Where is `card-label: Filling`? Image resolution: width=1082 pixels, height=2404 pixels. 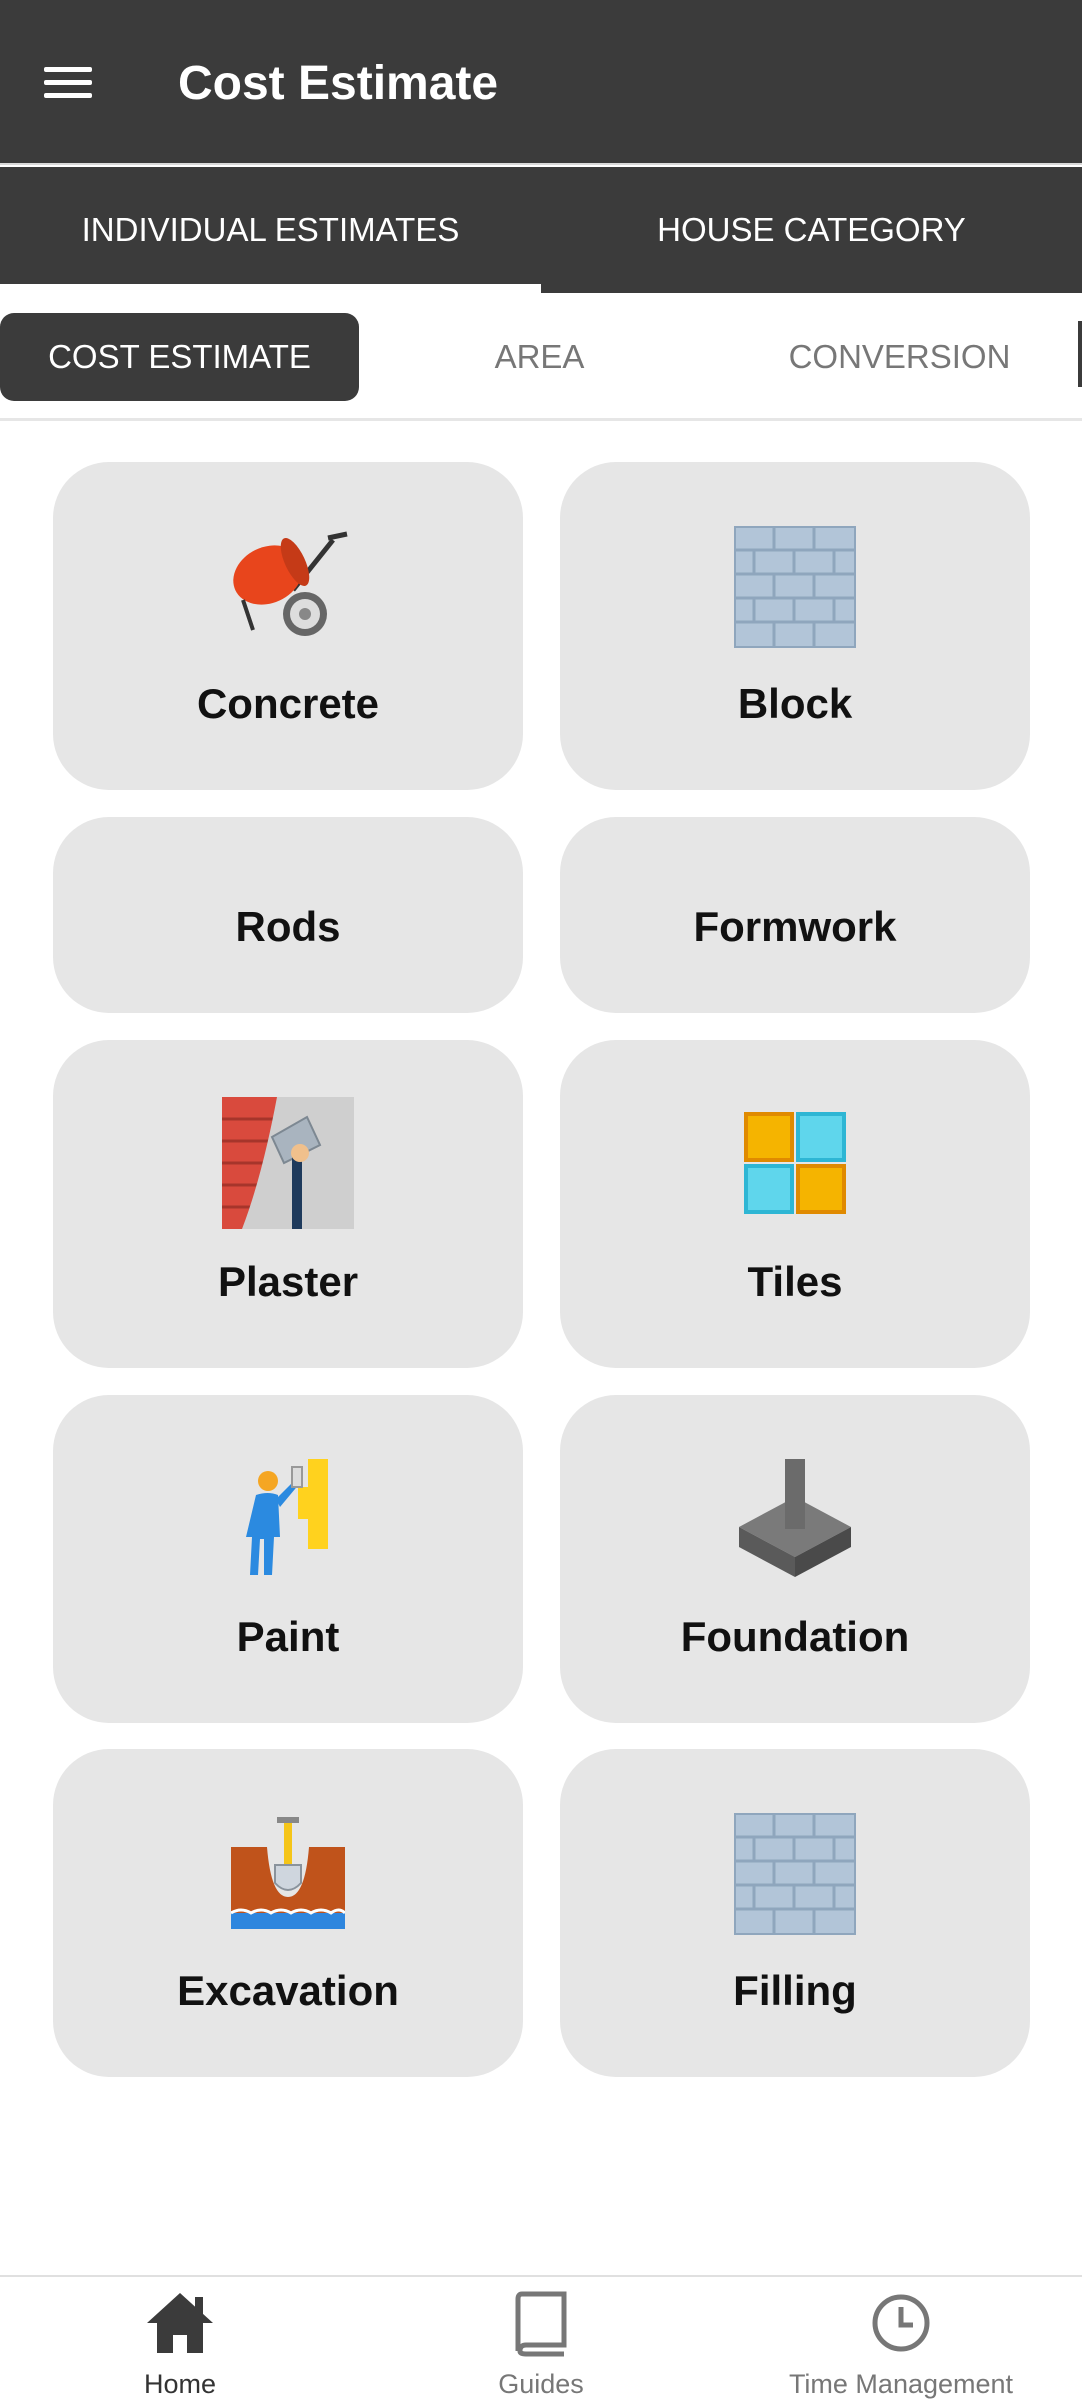
card-label: Filling is located at coordinates (795, 1990).